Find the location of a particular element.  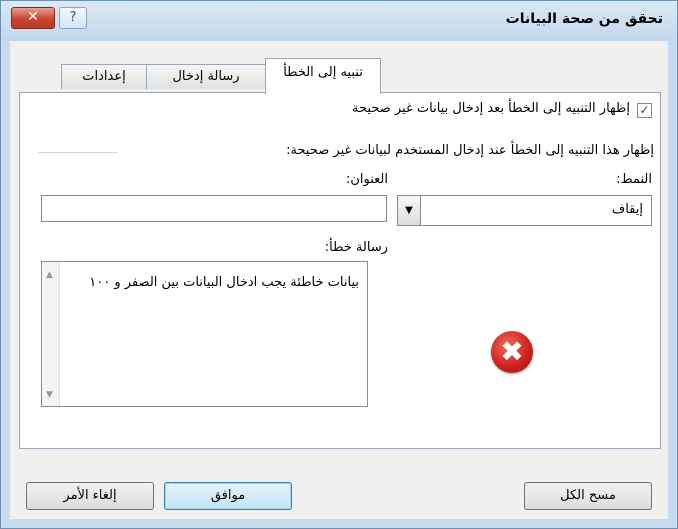

tab-strip: تنبيه إلى الخطأ رسالة إدخال إعدادات is located at coordinates (339, 67).